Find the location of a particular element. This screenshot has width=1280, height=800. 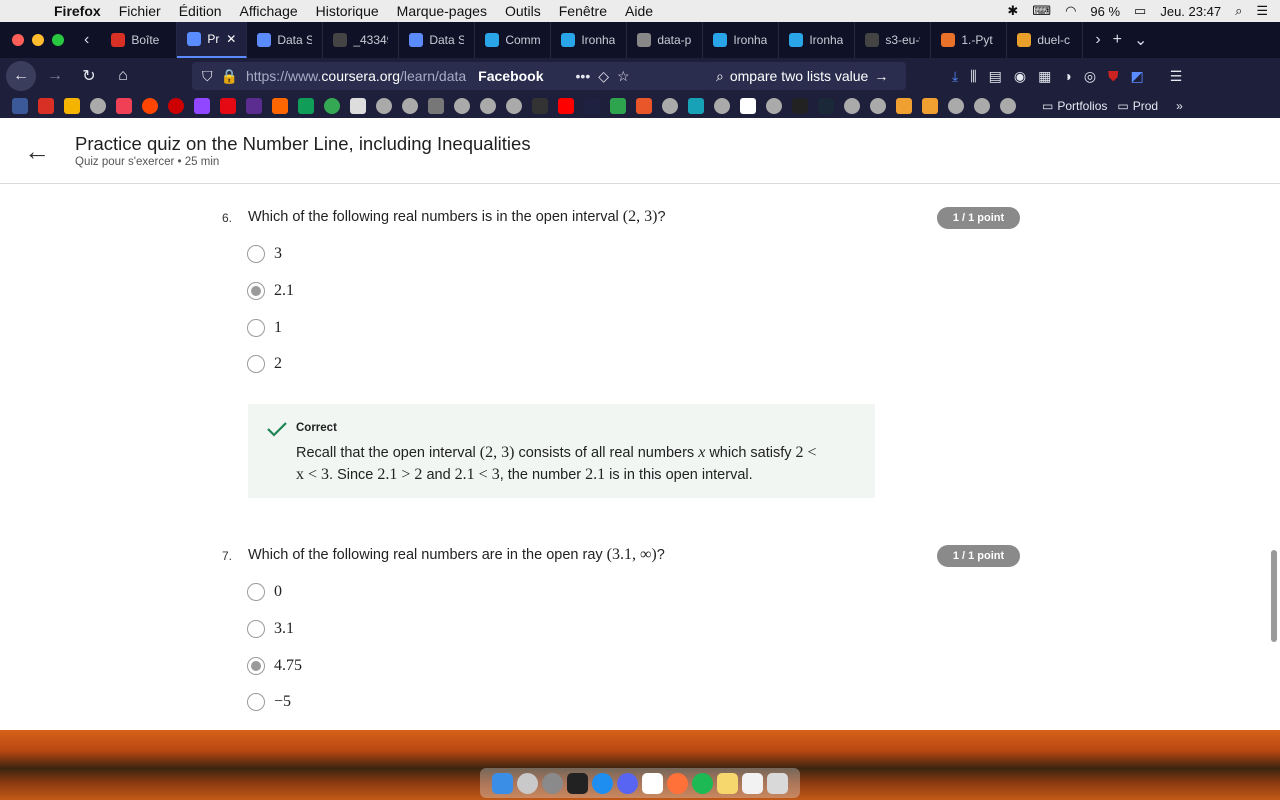

firefox-icon is located at coordinates (677, 783).